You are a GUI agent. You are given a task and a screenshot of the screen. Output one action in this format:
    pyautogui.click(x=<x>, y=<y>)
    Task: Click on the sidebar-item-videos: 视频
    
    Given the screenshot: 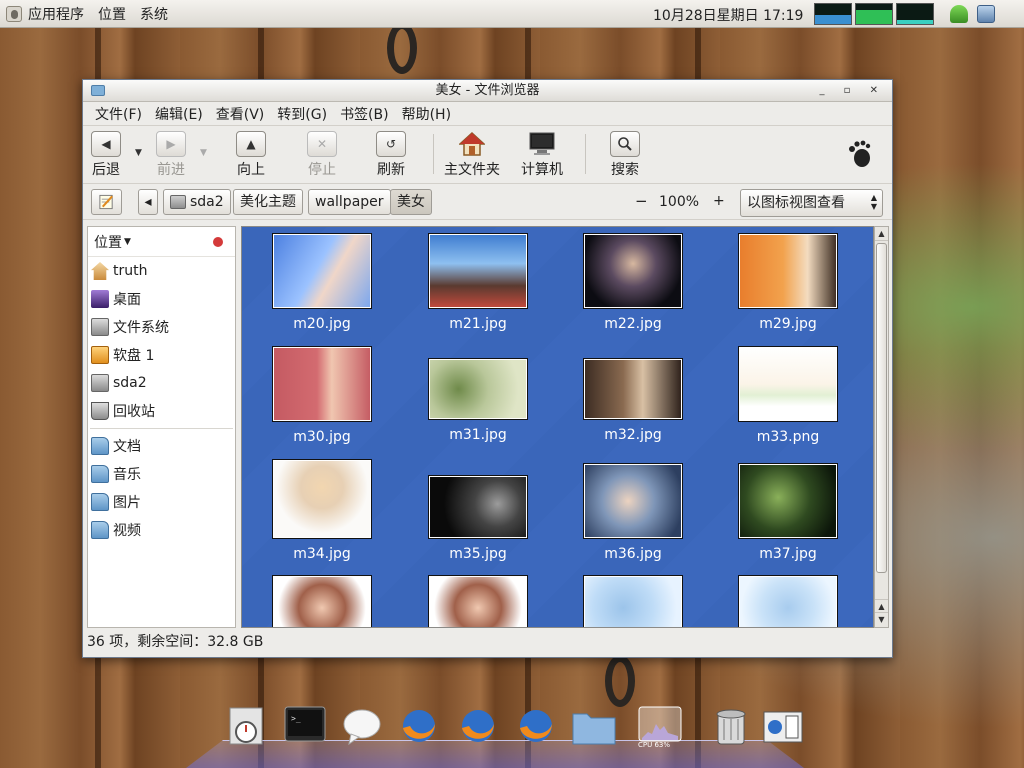 What is the action you would take?
    pyautogui.click(x=161, y=530)
    